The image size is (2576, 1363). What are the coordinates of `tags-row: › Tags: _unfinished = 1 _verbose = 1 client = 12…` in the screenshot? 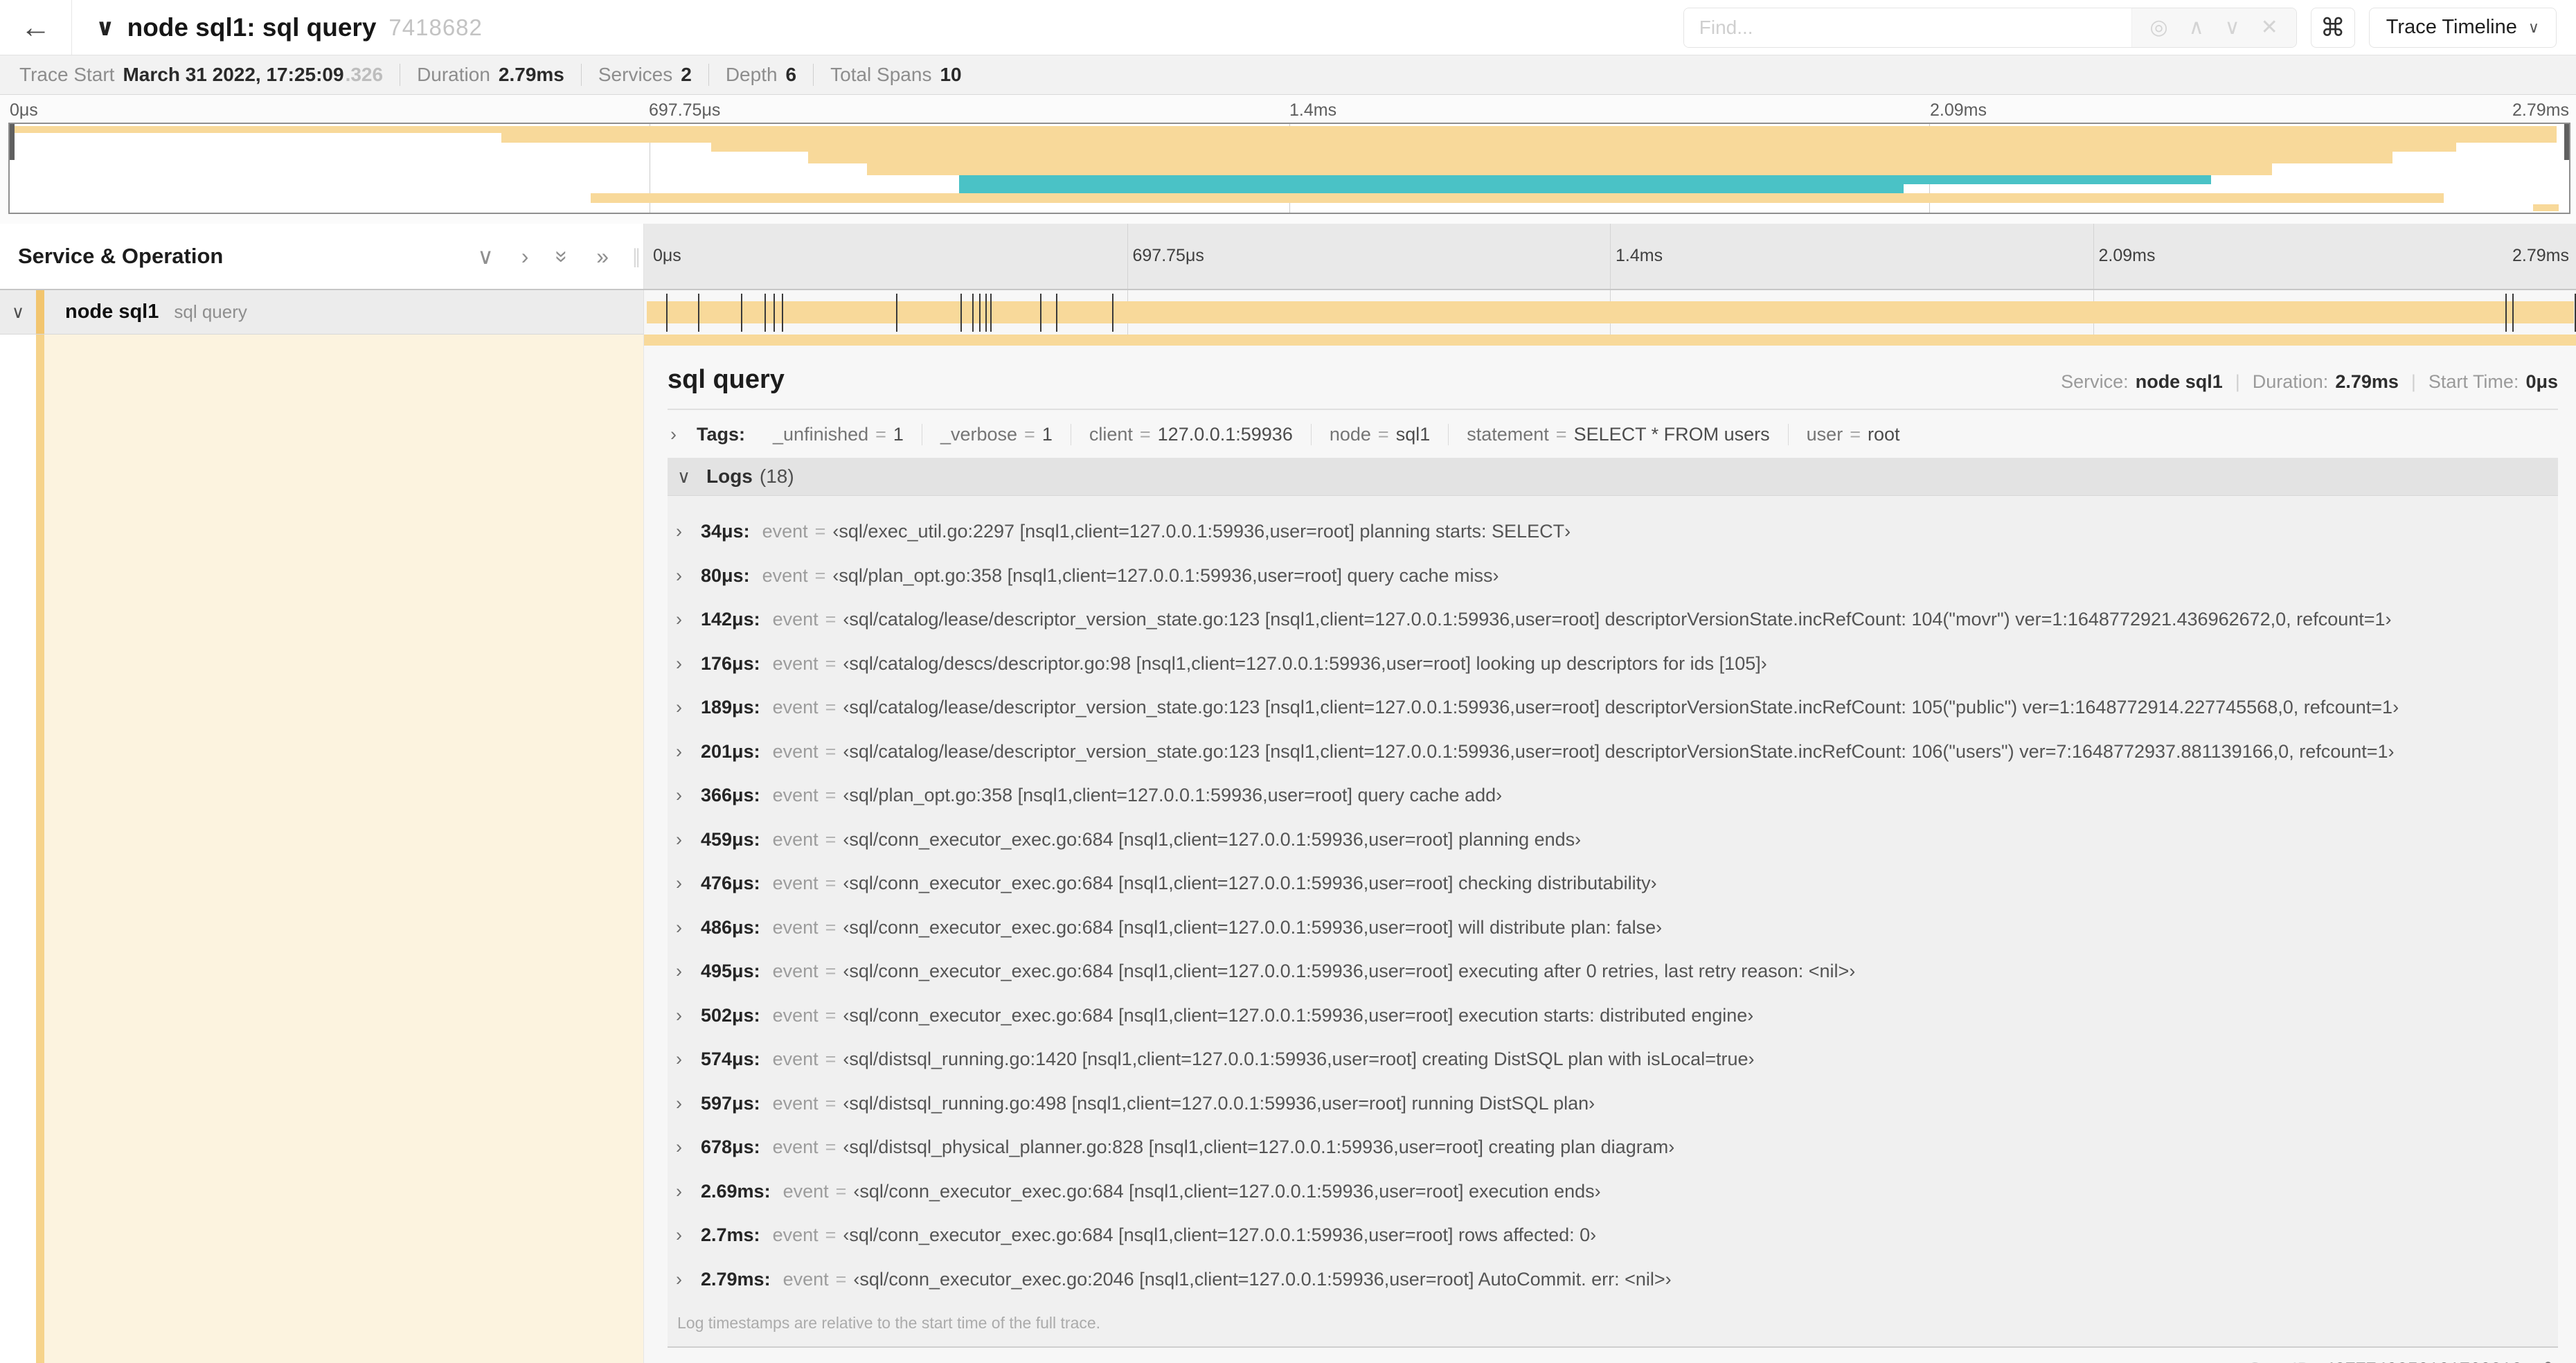 It's located at (1613, 434).